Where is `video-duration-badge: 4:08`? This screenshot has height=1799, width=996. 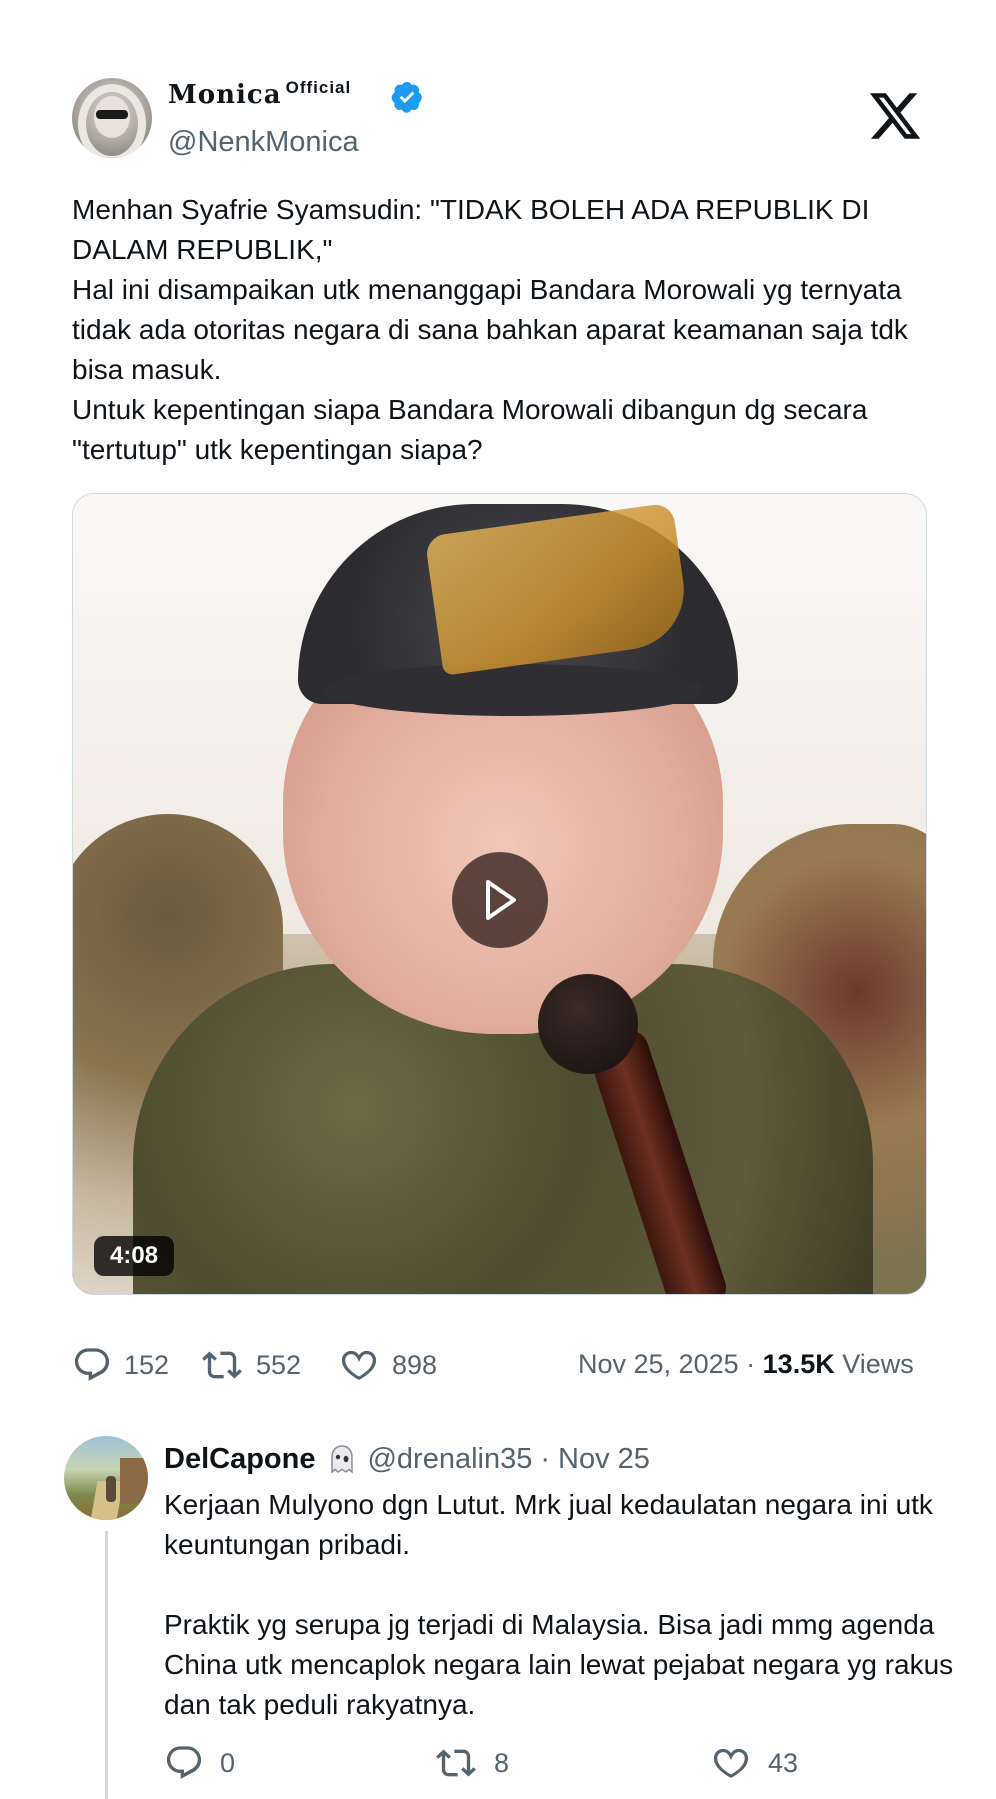 video-duration-badge: 4:08 is located at coordinates (134, 1256).